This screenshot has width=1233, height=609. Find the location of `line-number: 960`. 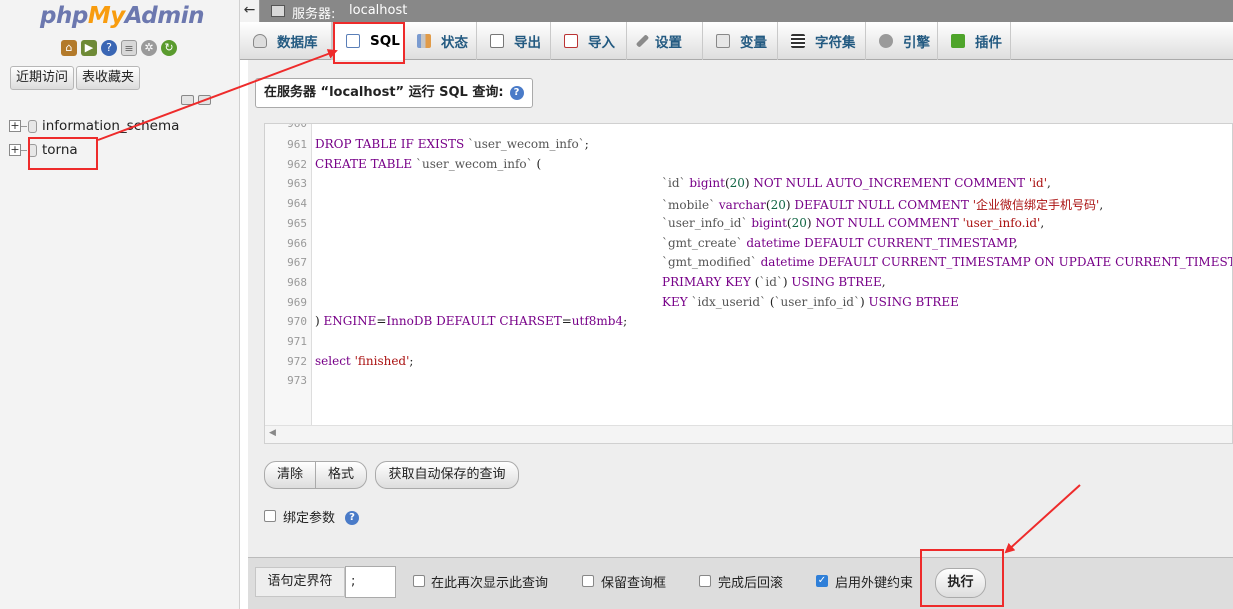

line-number: 960 is located at coordinates (297, 126).